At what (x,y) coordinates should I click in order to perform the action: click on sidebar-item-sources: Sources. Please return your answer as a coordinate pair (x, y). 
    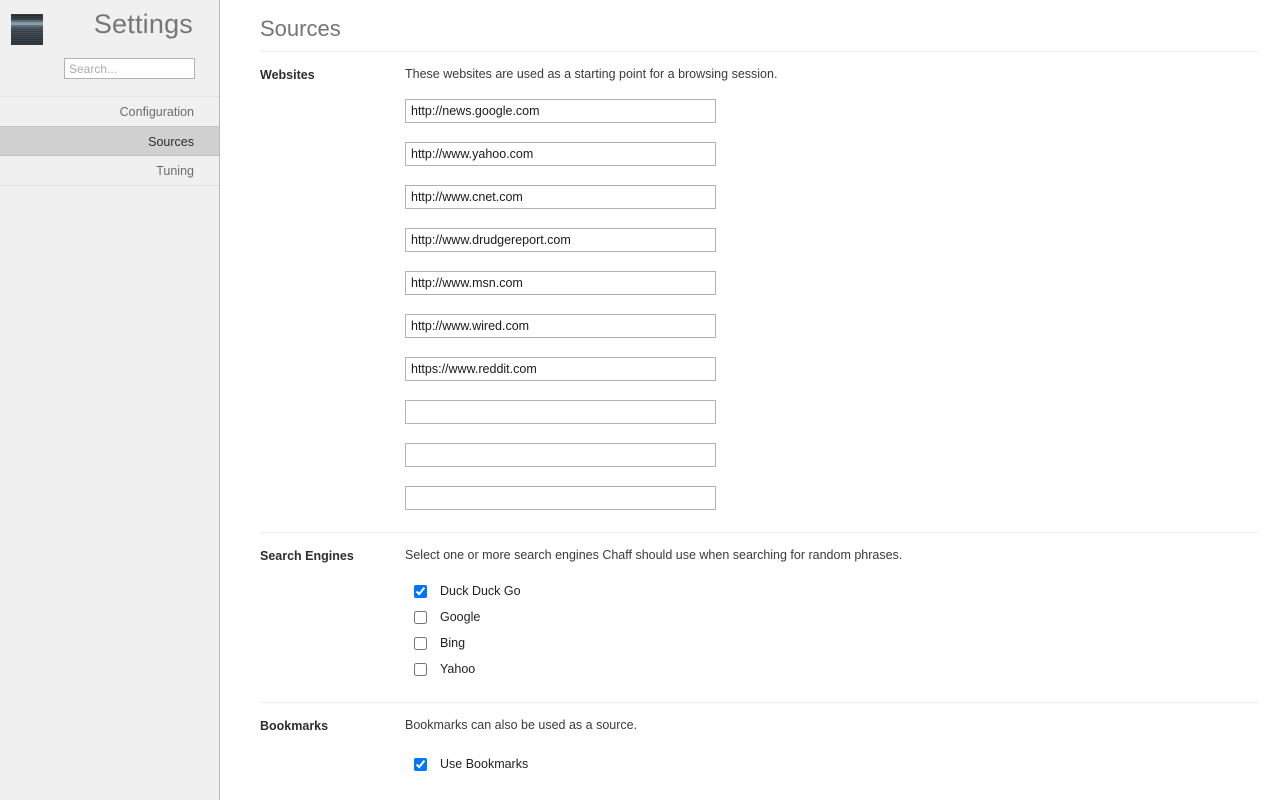
    Looking at the image, I should click on (109, 141).